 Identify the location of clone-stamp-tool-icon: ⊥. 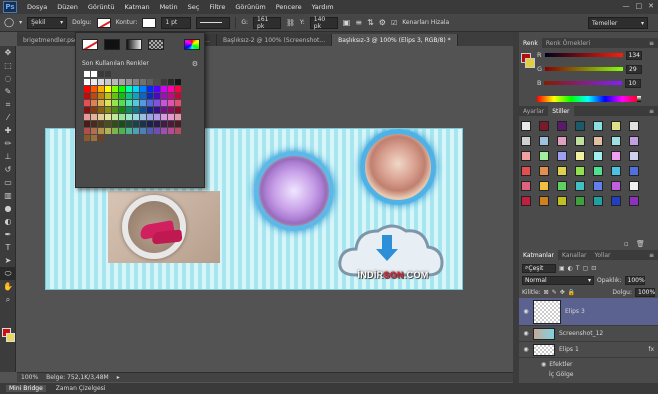
(8, 156).